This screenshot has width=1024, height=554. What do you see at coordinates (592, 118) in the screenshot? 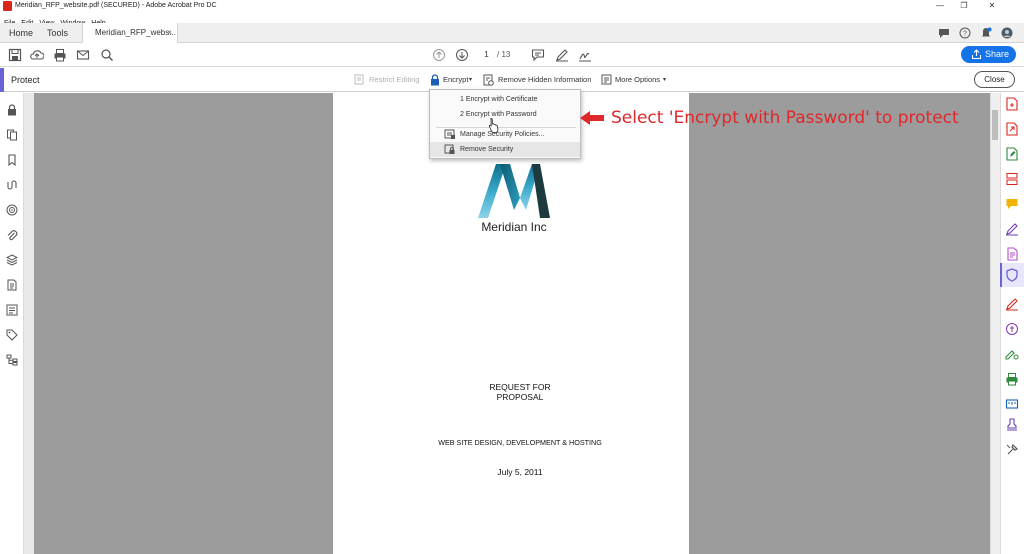
I see `annotation-arrow-icon` at bounding box center [592, 118].